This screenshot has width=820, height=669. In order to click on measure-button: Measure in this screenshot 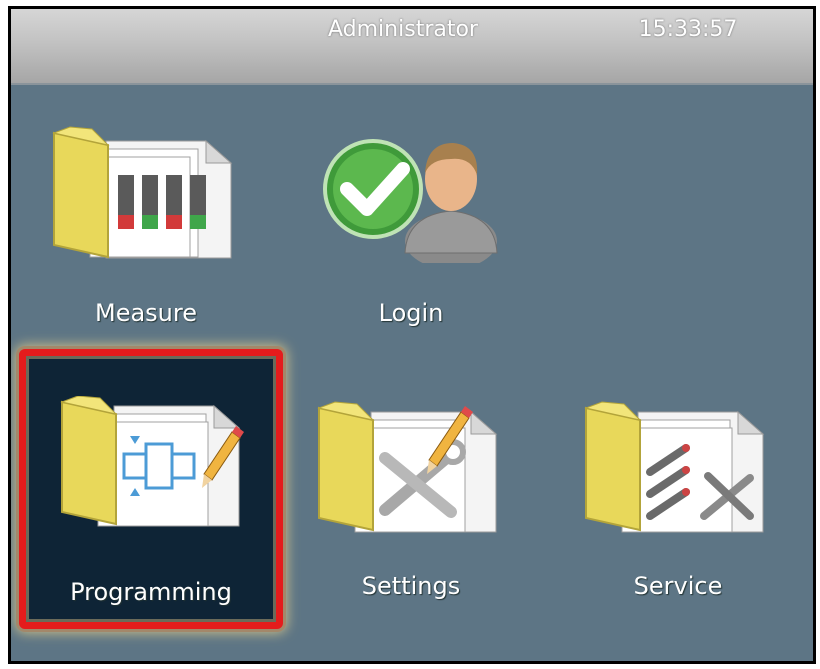, I will do `click(146, 239)`.